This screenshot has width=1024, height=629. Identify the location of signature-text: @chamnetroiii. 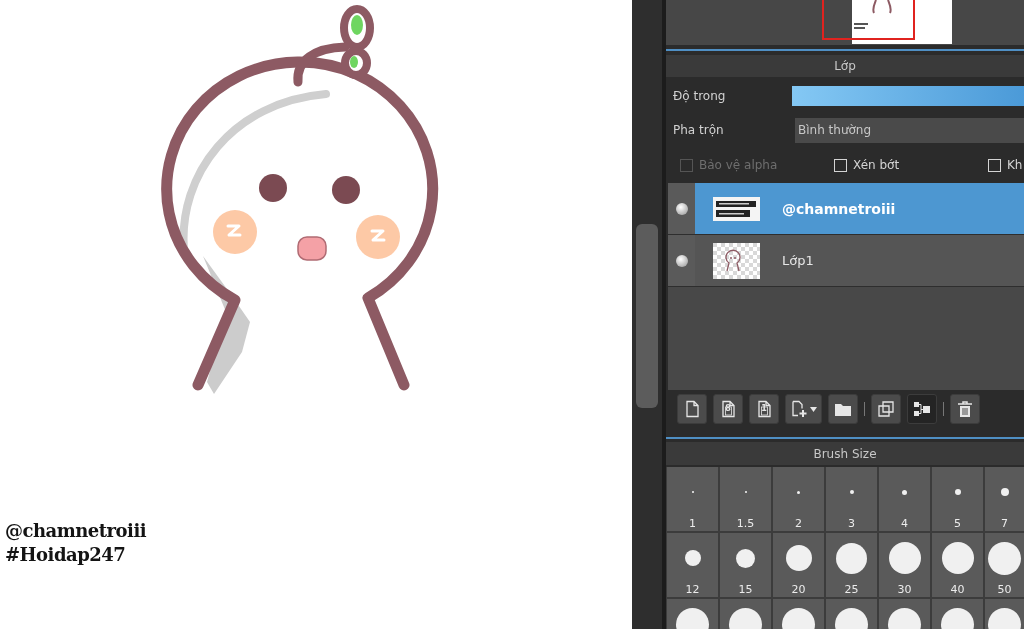
(76, 531).